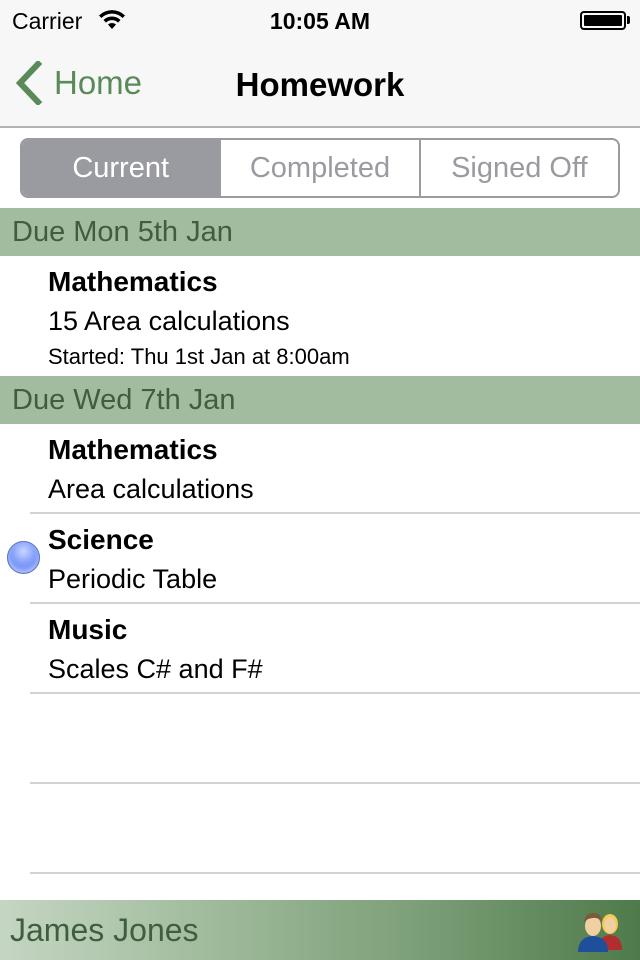  I want to click on homework-row: Music Scales C# and F#, so click(320, 649).